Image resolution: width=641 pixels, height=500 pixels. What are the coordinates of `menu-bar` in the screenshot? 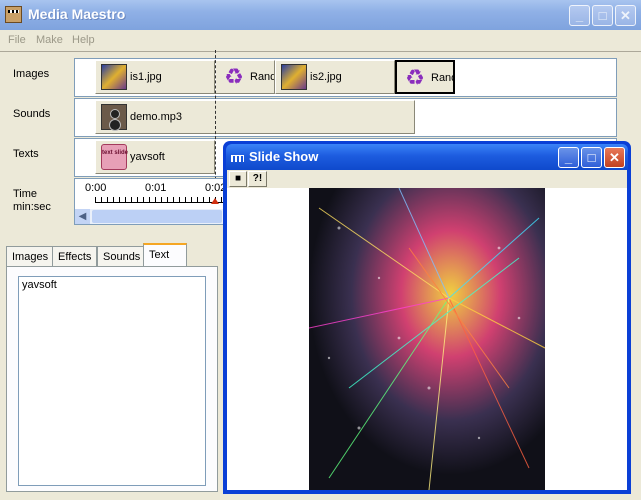 It's located at (320, 40).